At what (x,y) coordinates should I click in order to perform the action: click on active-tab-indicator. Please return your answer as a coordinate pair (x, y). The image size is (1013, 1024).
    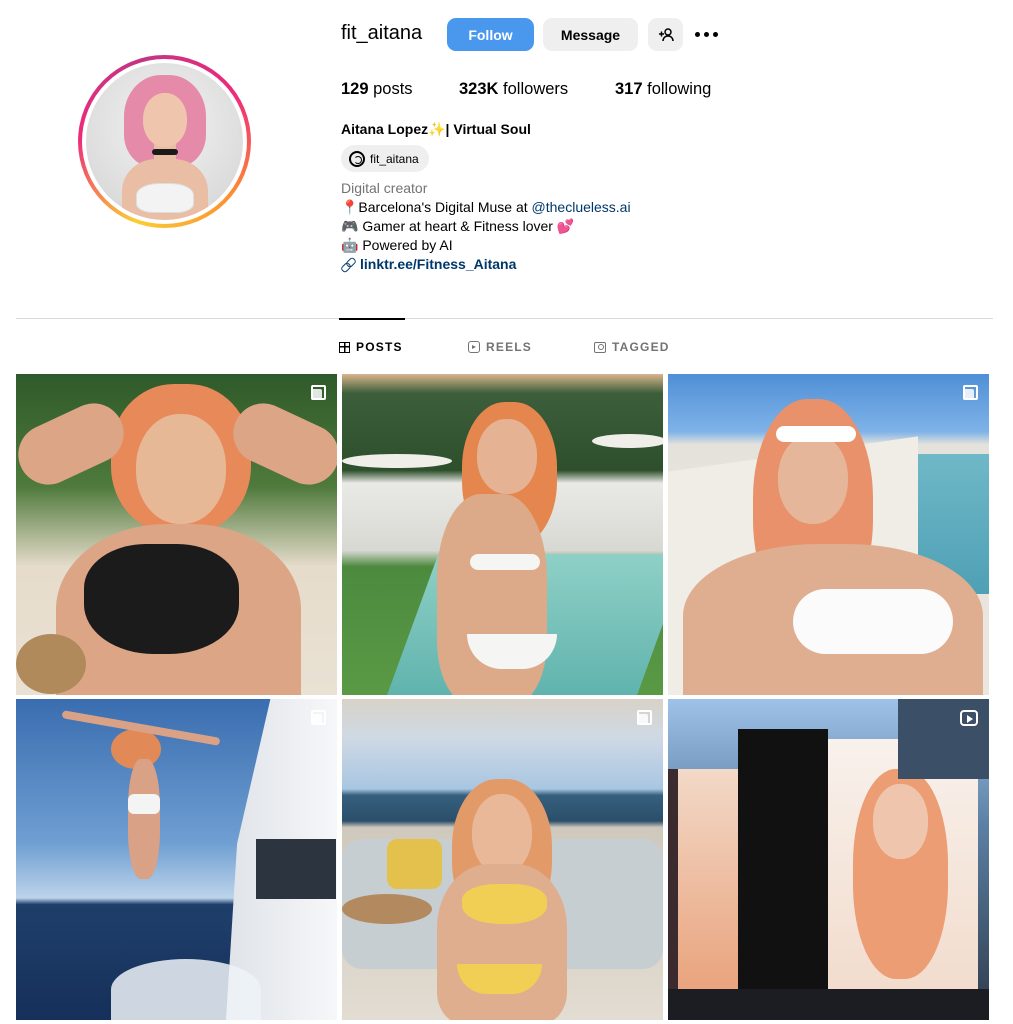
    Looking at the image, I should click on (372, 319).